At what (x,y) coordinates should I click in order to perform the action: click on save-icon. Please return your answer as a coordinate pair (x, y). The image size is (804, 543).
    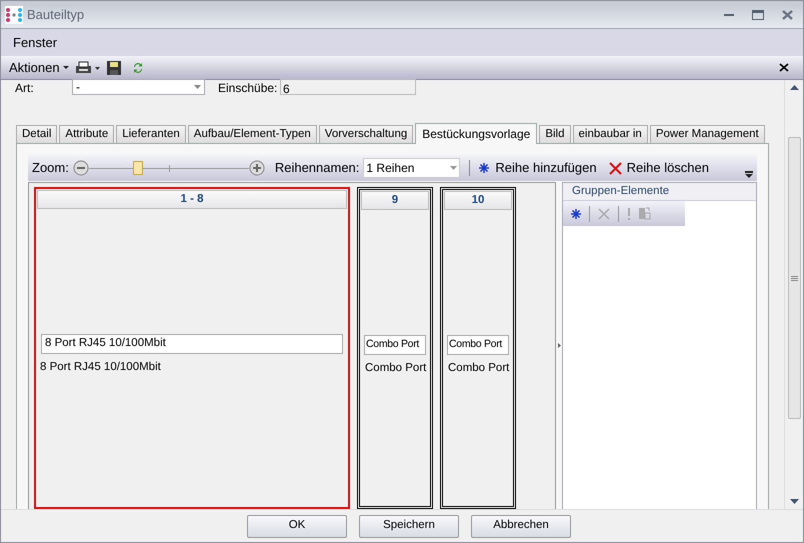
    Looking at the image, I should click on (113, 67).